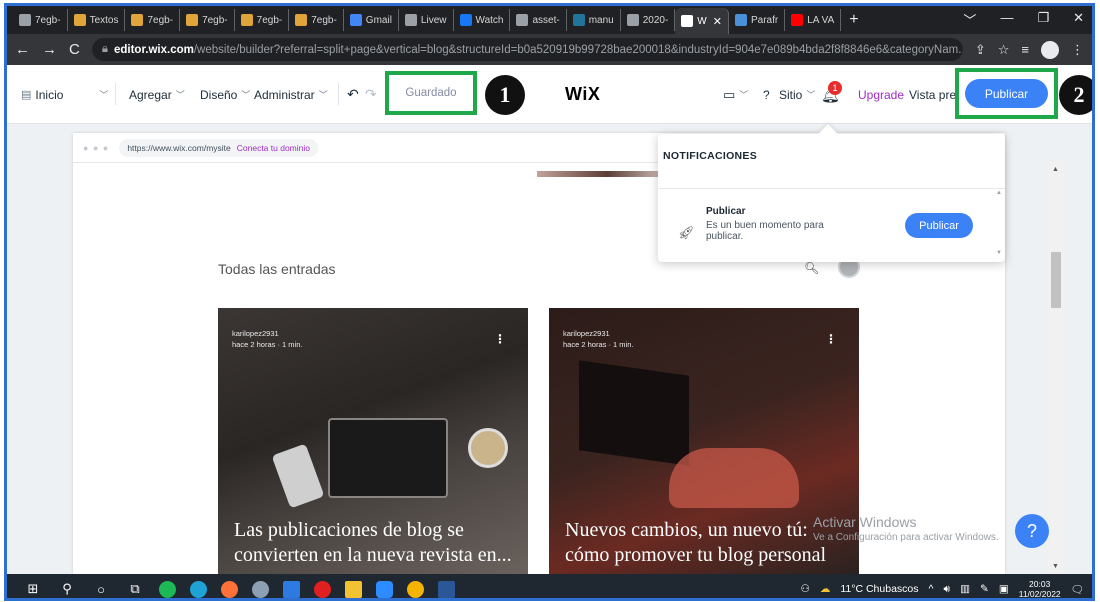 This screenshot has width=1100, height=602. I want to click on design-menu-label: Diseño, so click(219, 94).